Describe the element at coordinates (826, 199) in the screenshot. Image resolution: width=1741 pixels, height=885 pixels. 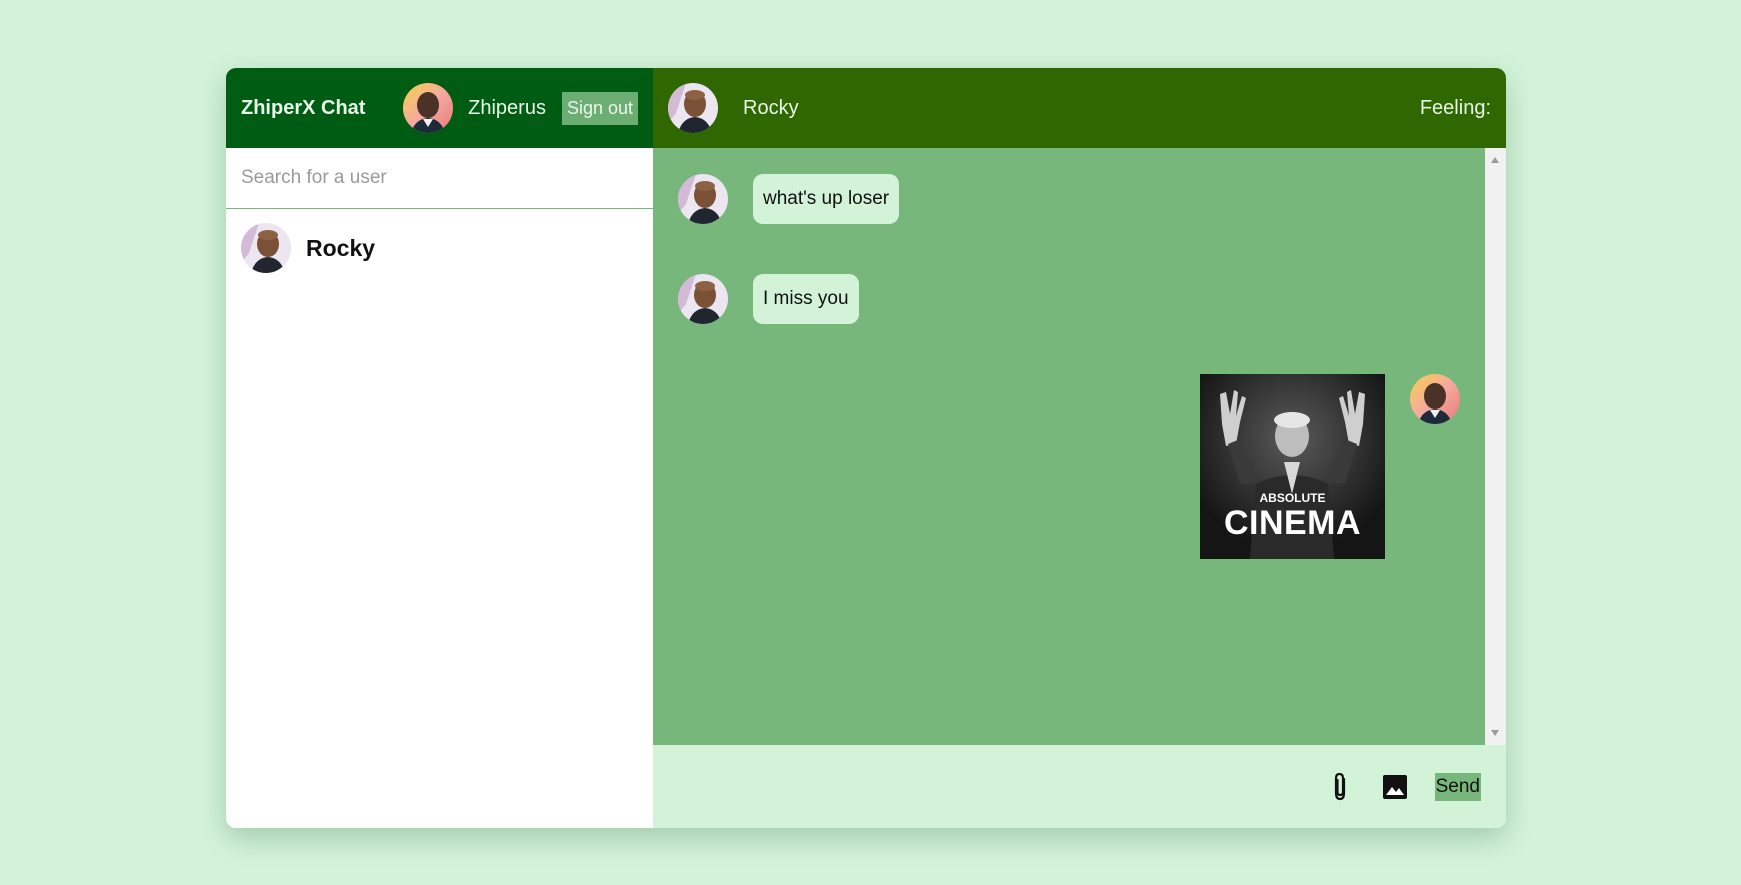
I see `message-bubble: what's up loser` at that location.